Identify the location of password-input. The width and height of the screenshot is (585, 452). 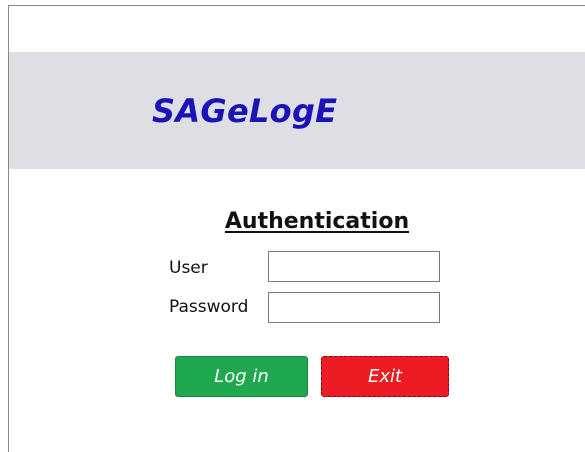
(354, 307).